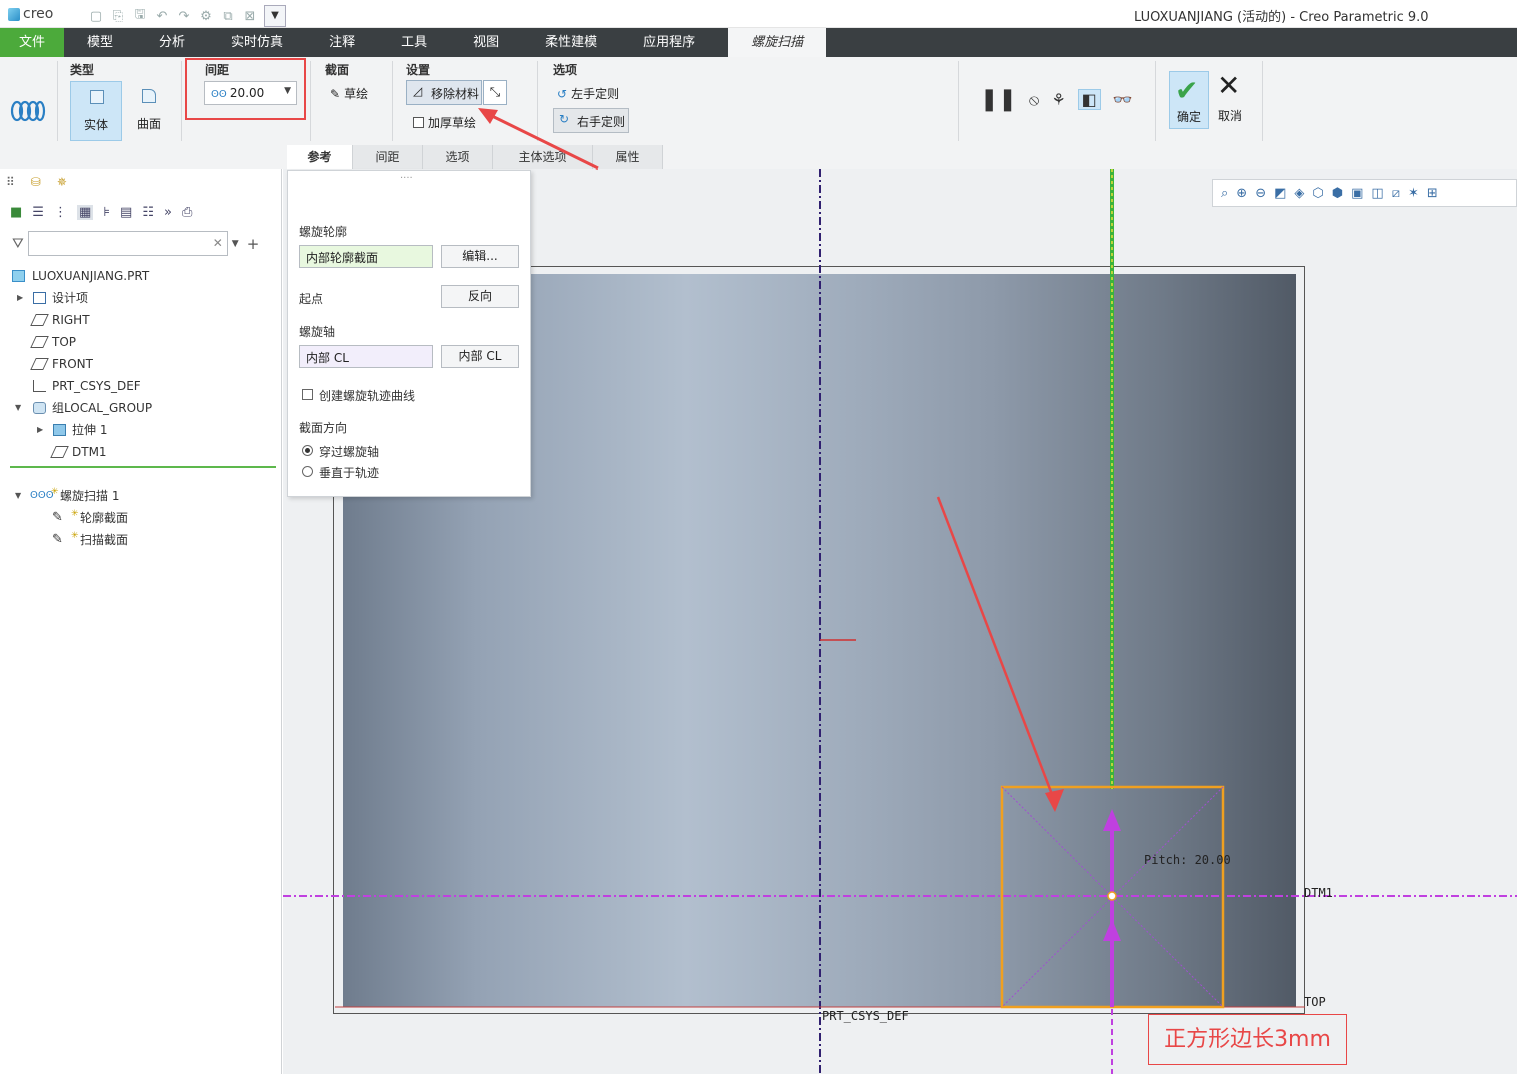 The image size is (1517, 1074). What do you see at coordinates (126, 212) in the screenshot?
I see `tree-settings-icon: ▤` at bounding box center [126, 212].